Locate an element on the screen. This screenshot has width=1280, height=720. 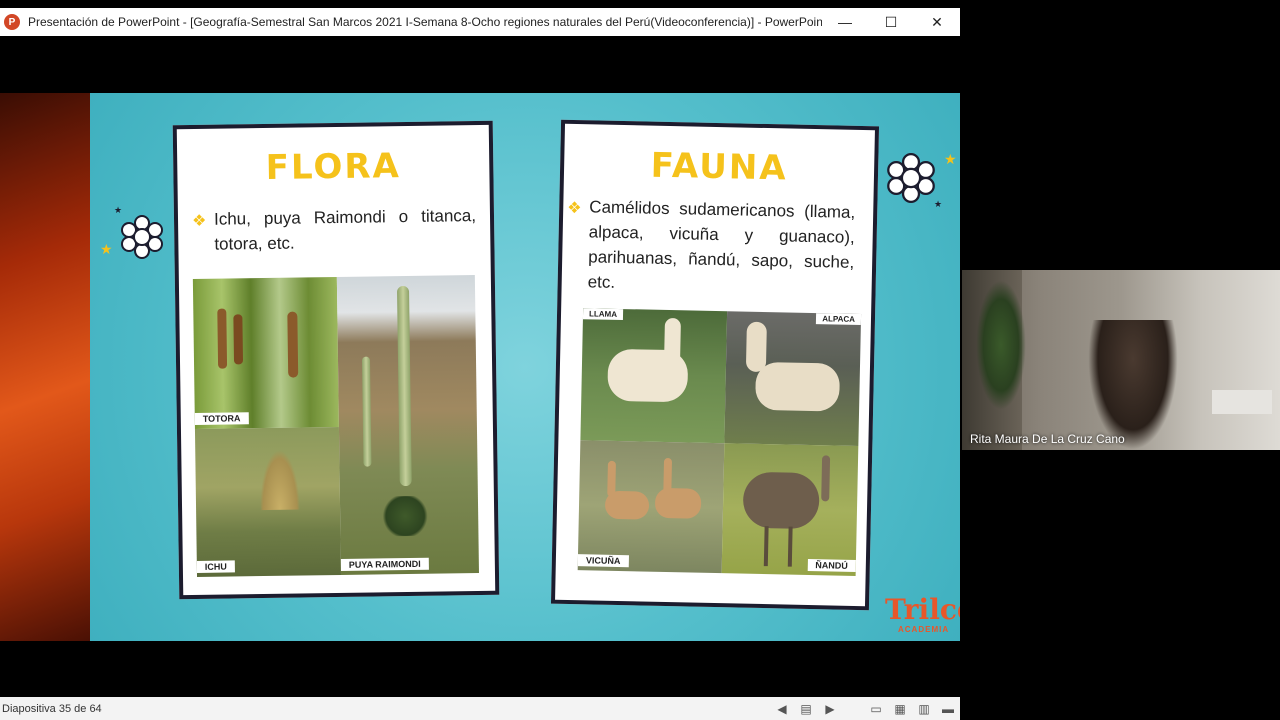
trilce-logo-subtitle: ACADEMIA is located at coordinates (924, 629).